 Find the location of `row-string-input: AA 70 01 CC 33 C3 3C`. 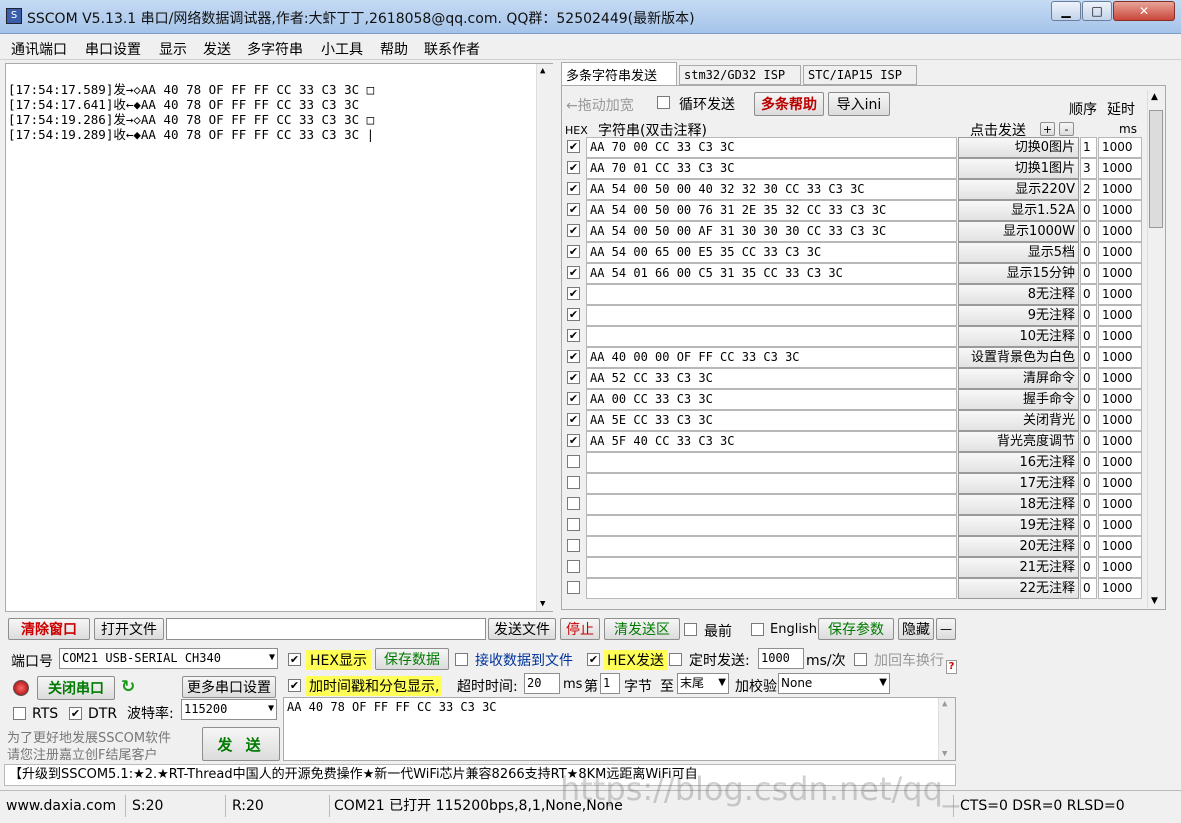

row-string-input: AA 70 01 CC 33 C3 3C is located at coordinates (771, 168).